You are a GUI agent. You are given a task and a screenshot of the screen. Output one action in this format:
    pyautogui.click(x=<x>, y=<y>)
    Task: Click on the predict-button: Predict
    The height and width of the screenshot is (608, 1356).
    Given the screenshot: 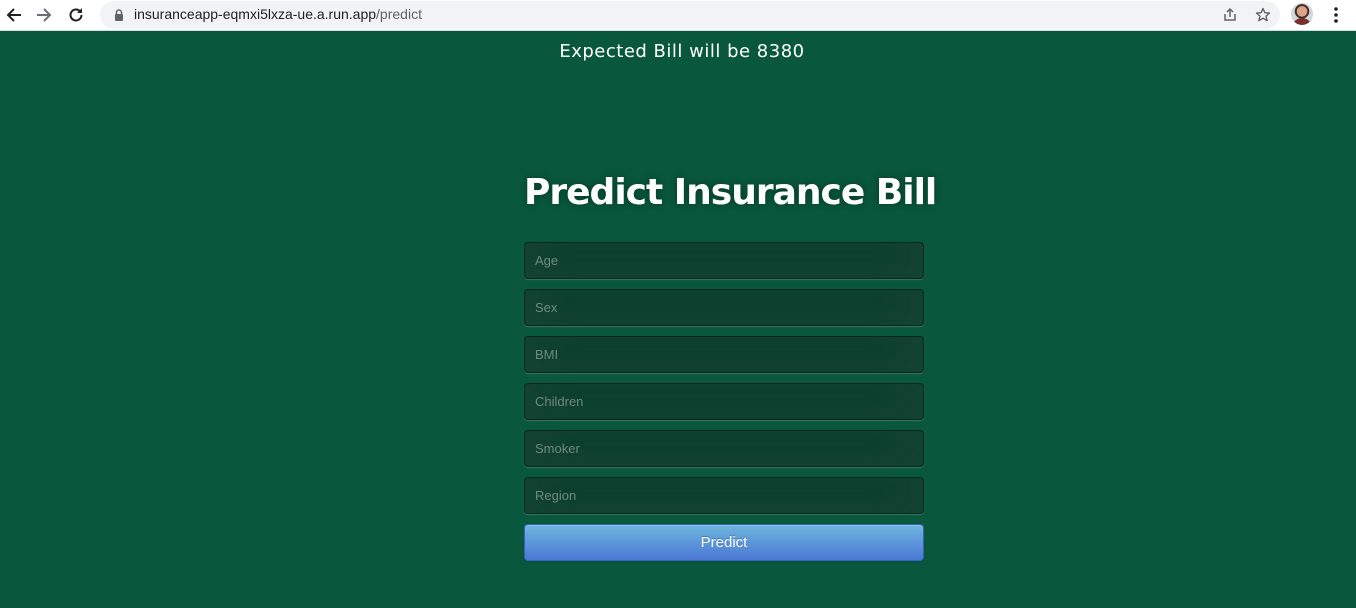 What is the action you would take?
    pyautogui.click(x=724, y=542)
    